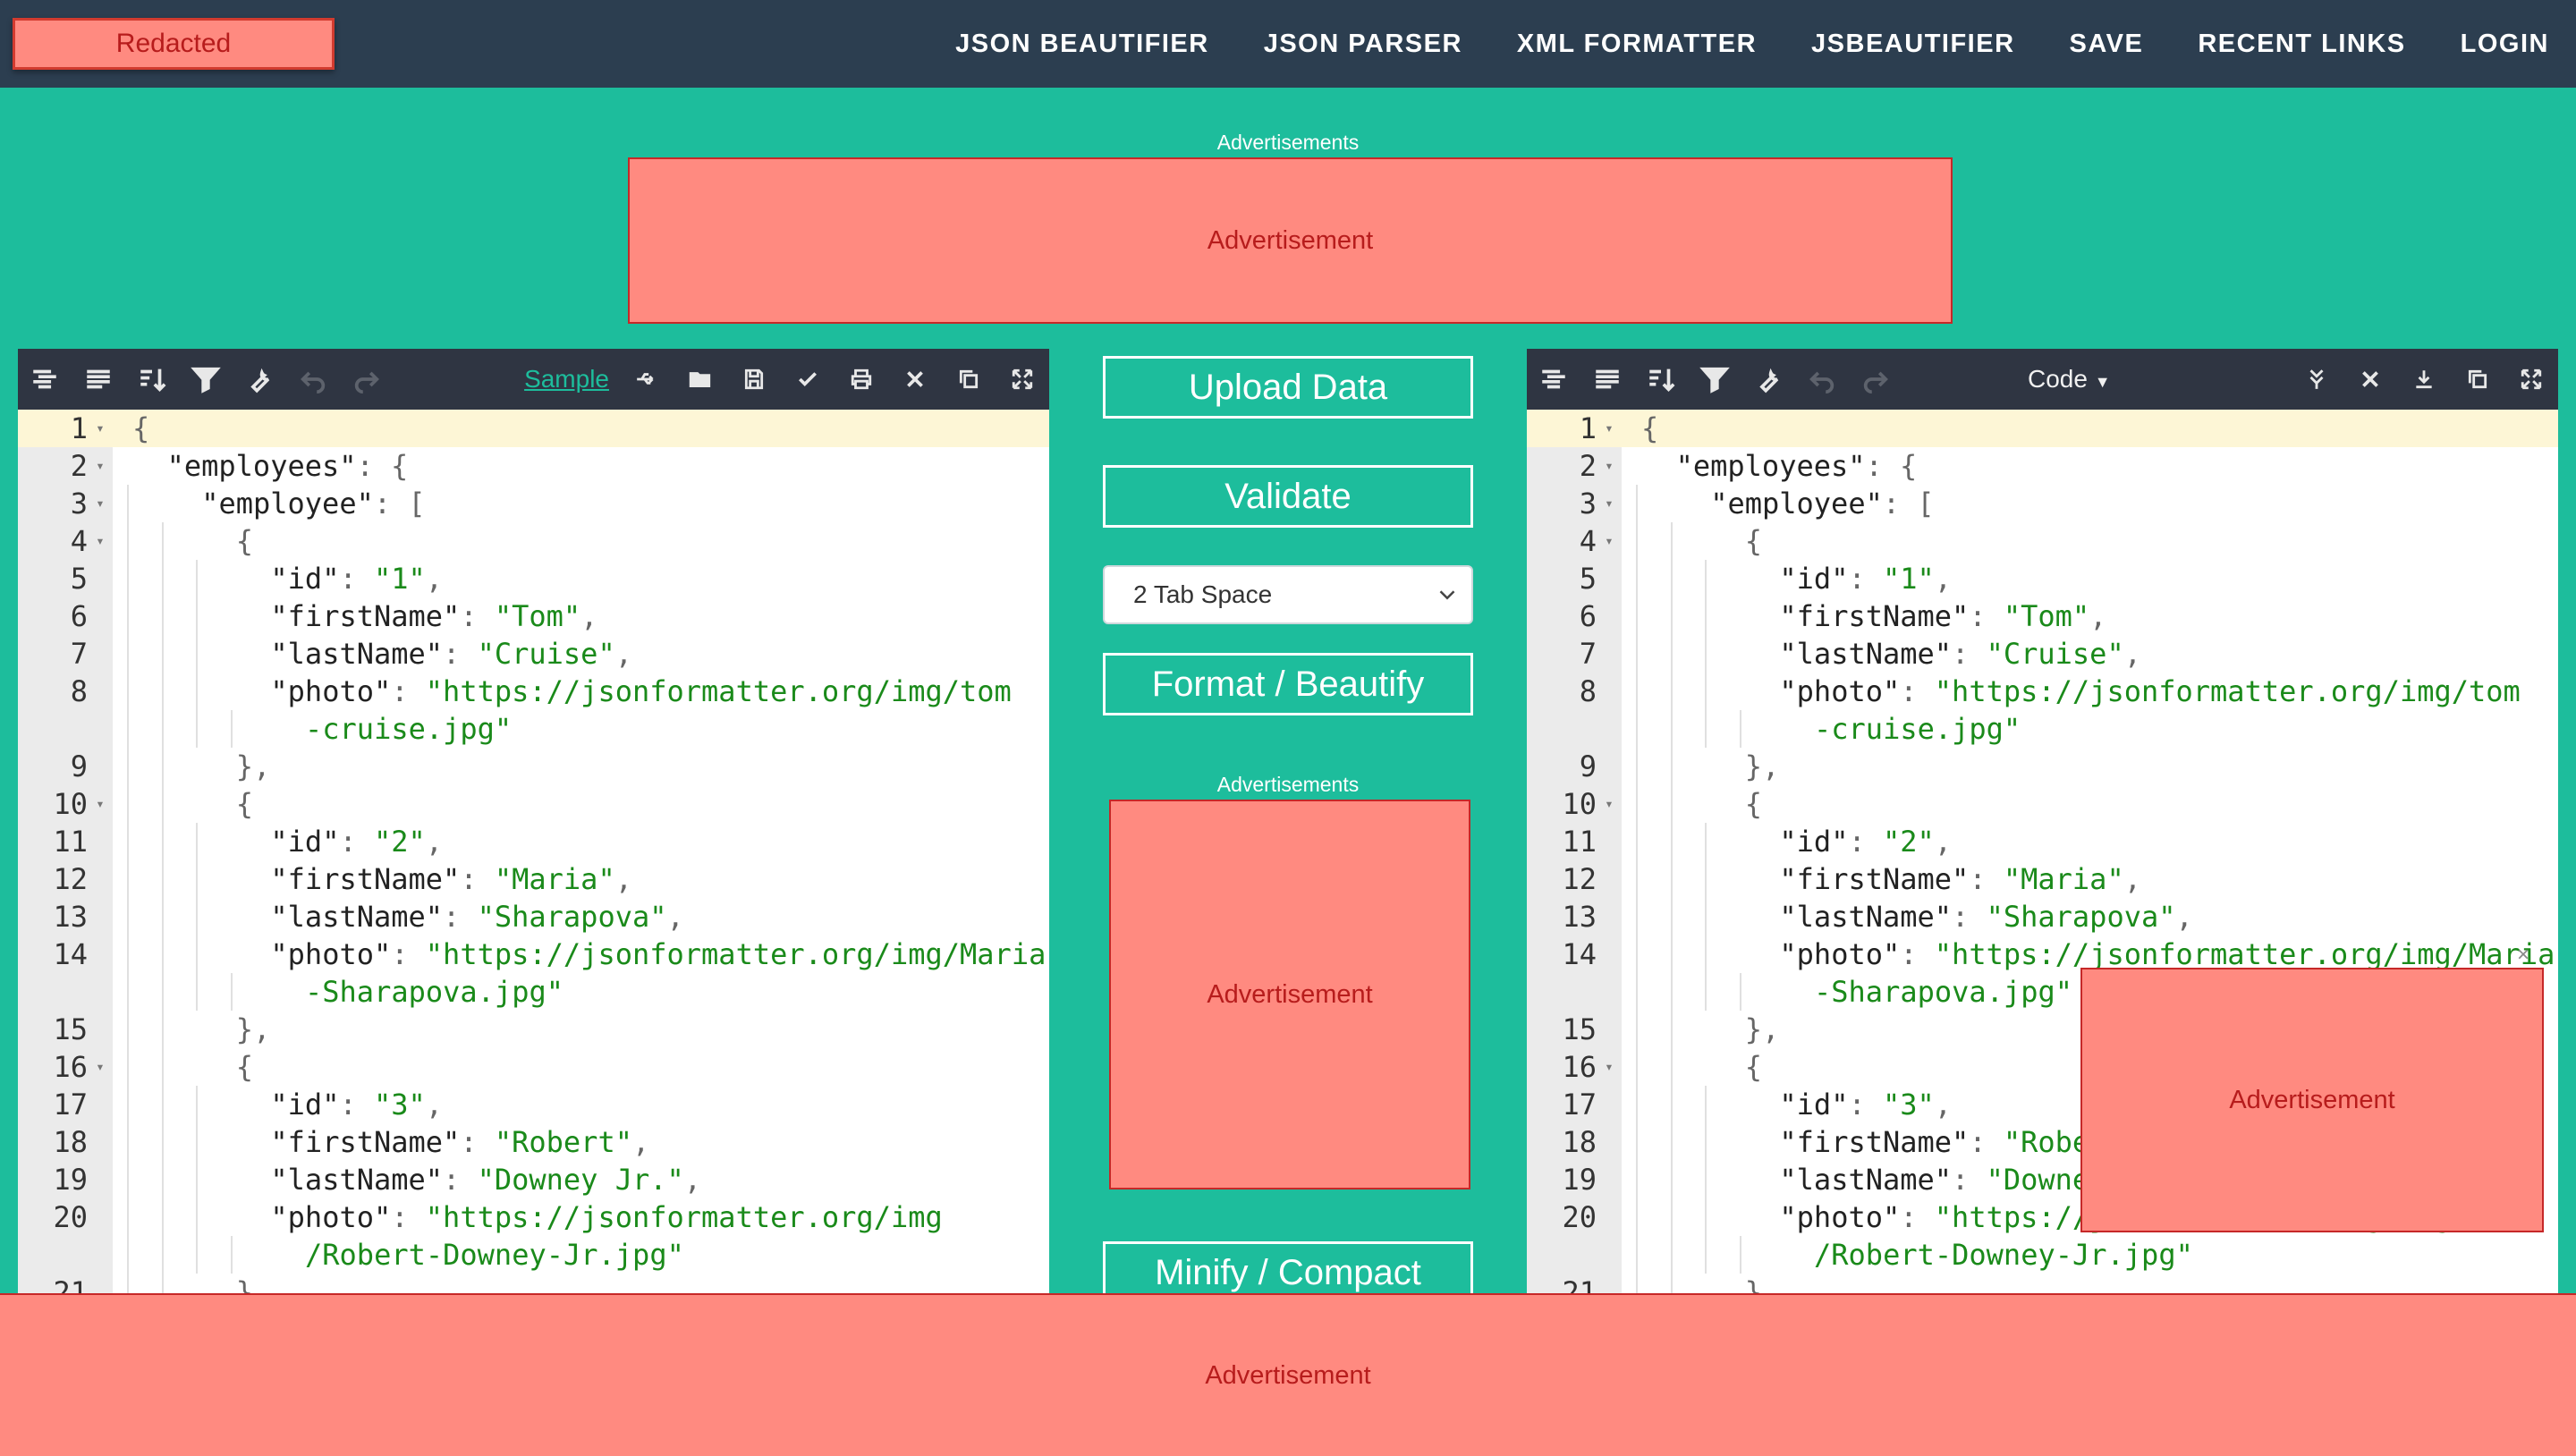 The width and height of the screenshot is (2576, 1456). I want to click on site-logo: Redacted, so click(174, 44).